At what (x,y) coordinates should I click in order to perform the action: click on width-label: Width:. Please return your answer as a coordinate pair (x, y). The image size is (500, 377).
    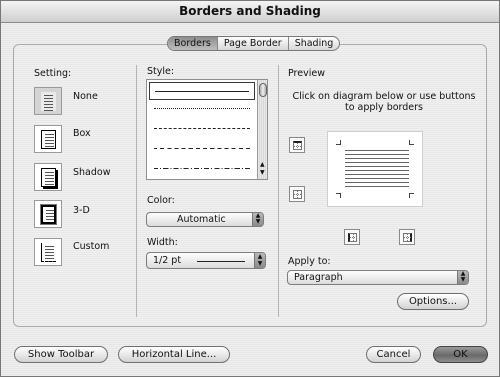
    Looking at the image, I should click on (162, 242).